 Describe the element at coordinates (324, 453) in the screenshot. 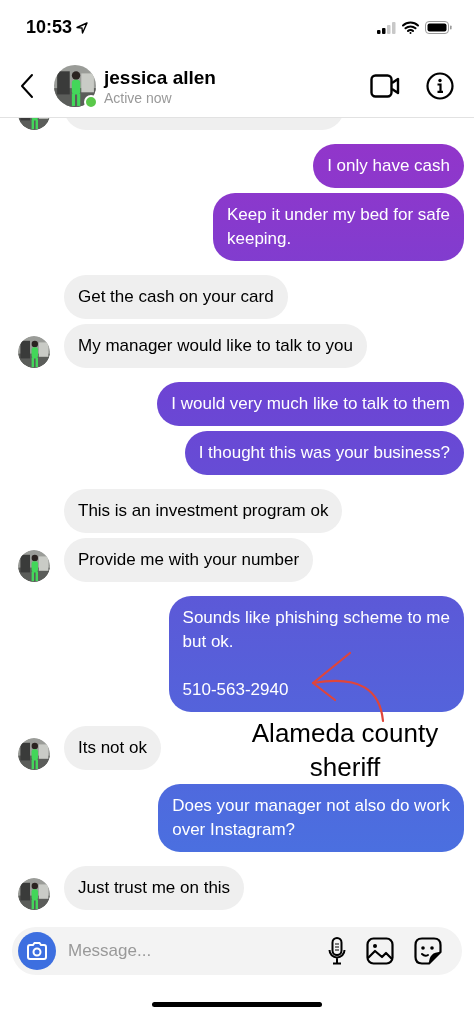

I see `message-bubble: I thought this was your business?` at that location.